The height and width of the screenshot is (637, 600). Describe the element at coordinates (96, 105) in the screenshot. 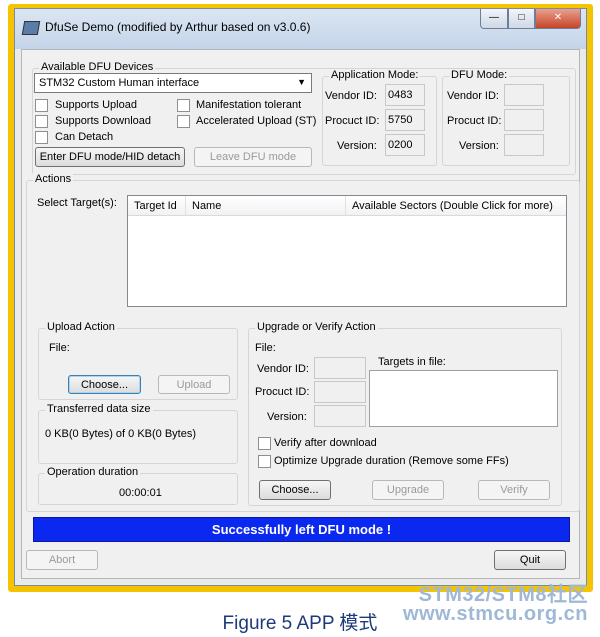

I see `supports-upload-label: Supports Upload` at that location.